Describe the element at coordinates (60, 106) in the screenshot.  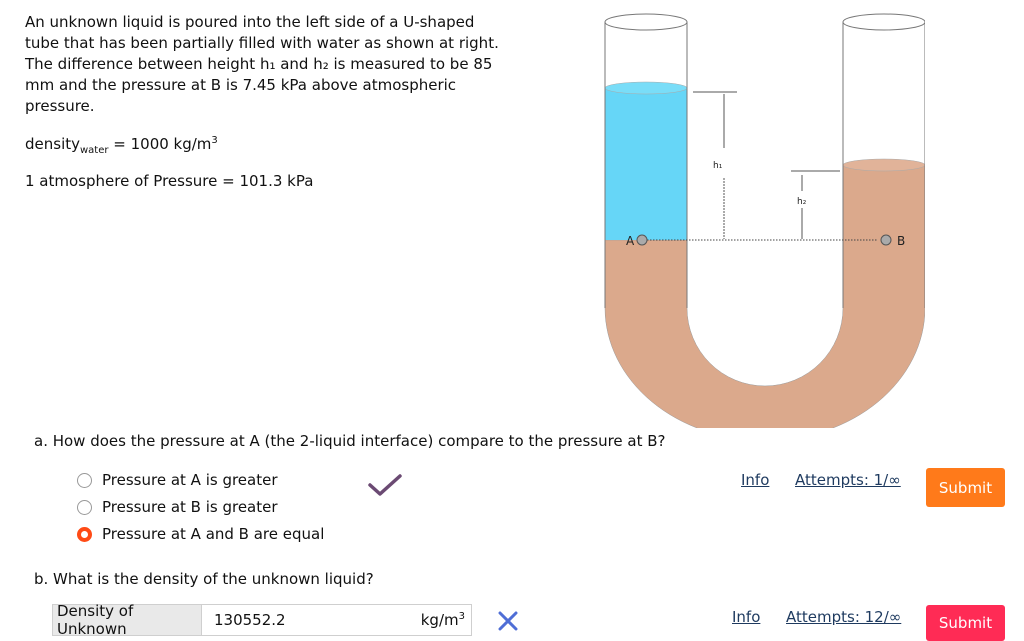
I see `problem-line: pressure.` at that location.